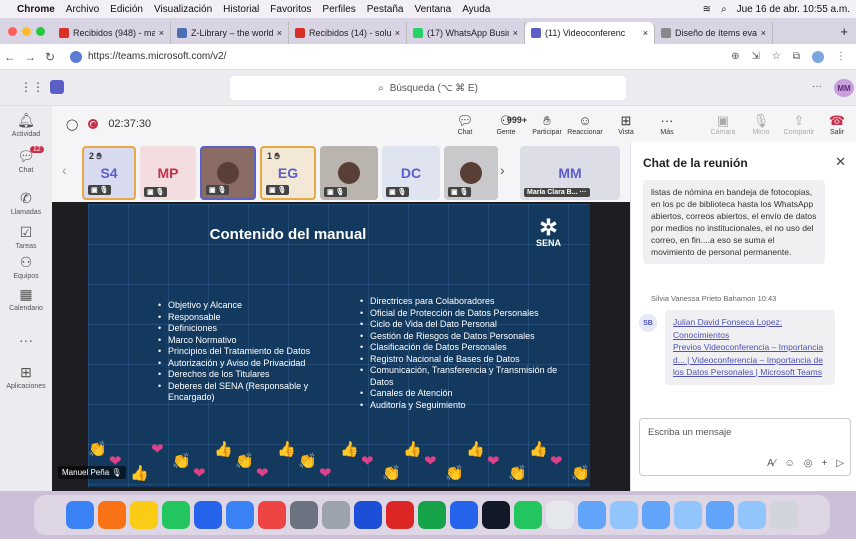  What do you see at coordinates (648, 323) in the screenshot?
I see `sender-avatar: SB` at bounding box center [648, 323].